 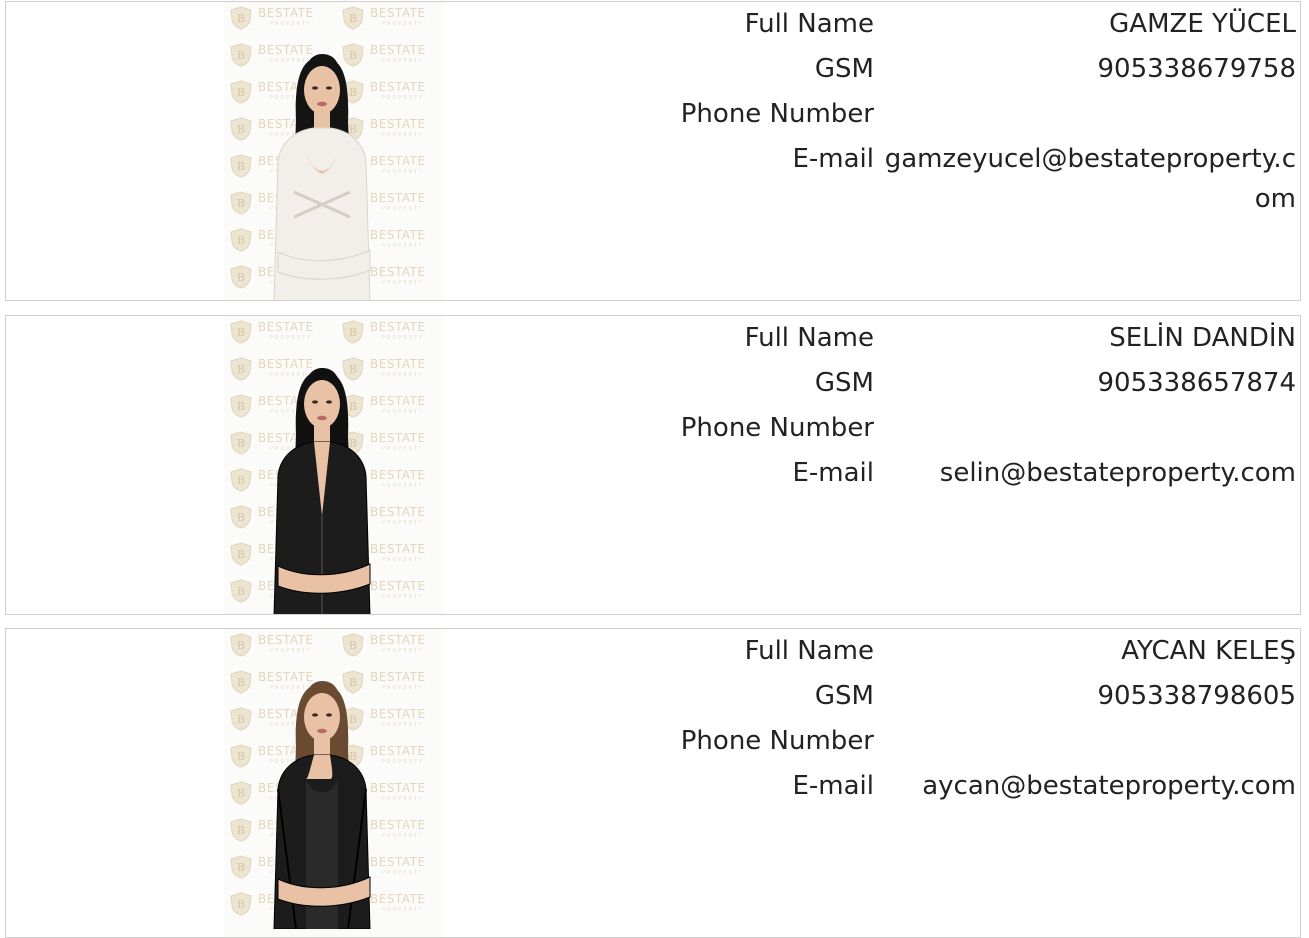 I want to click on full-name-row: Full Name AYCAN KELEŞ, so click(x=951, y=651).